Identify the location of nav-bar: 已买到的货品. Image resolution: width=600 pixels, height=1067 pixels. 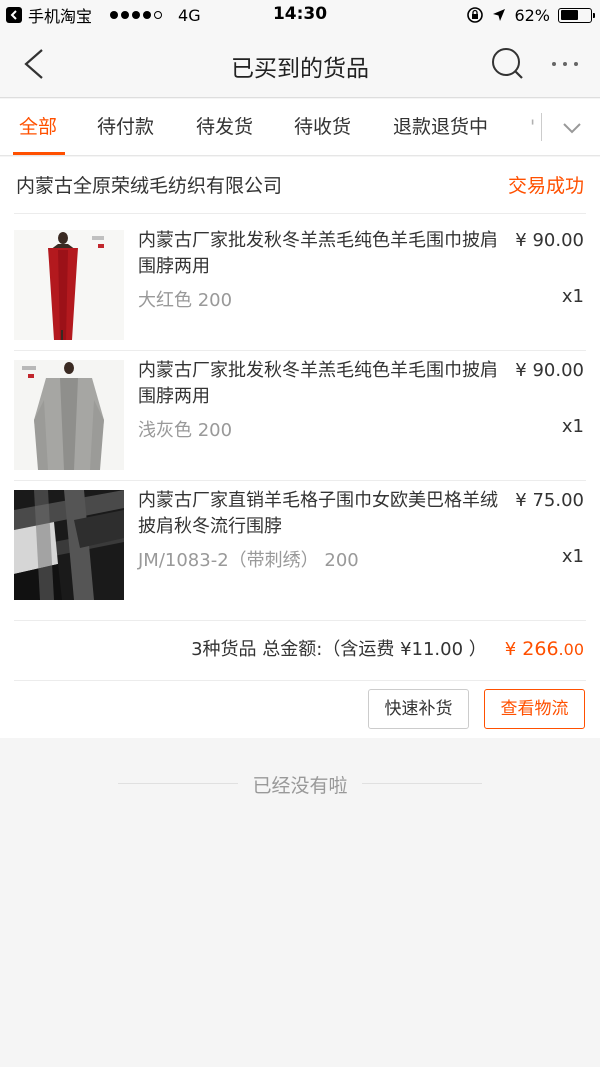
(300, 64).